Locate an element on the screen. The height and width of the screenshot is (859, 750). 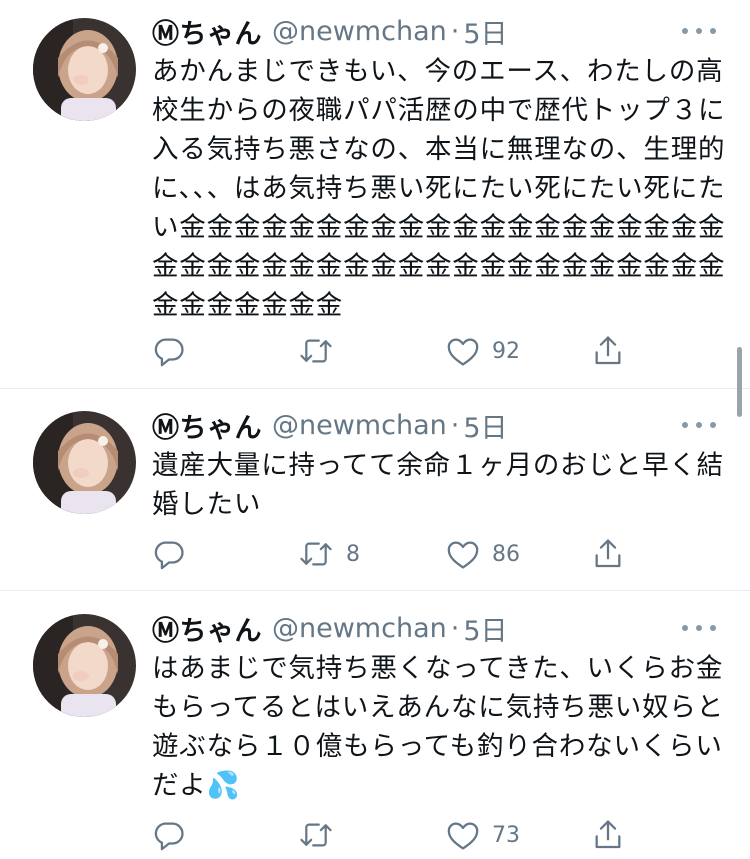
like-button: 73 is located at coordinates (483, 835).